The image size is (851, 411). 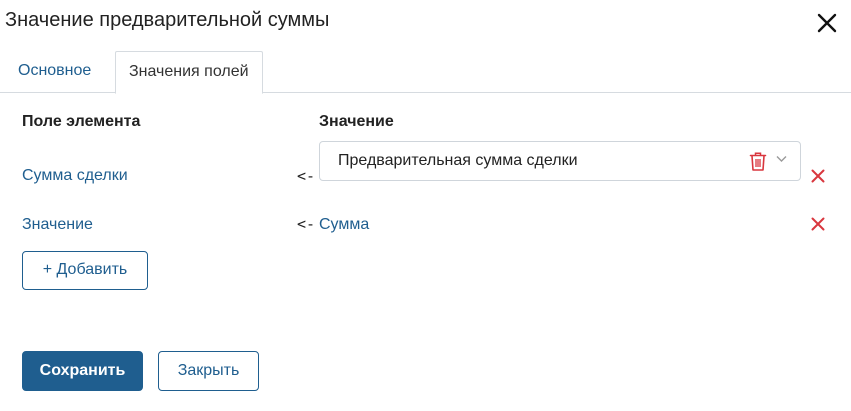 I want to click on column-header-field: Поле элемента, so click(x=81, y=121).